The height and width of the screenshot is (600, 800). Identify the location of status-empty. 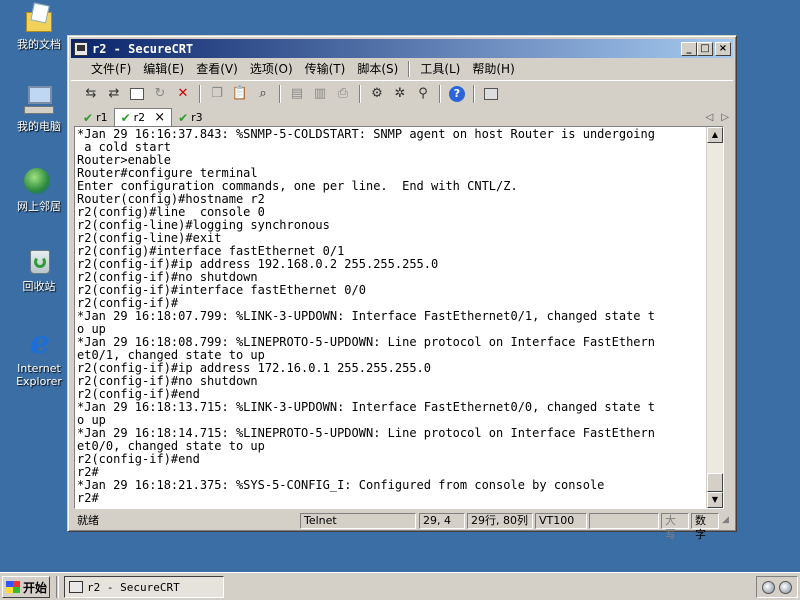
(624, 521).